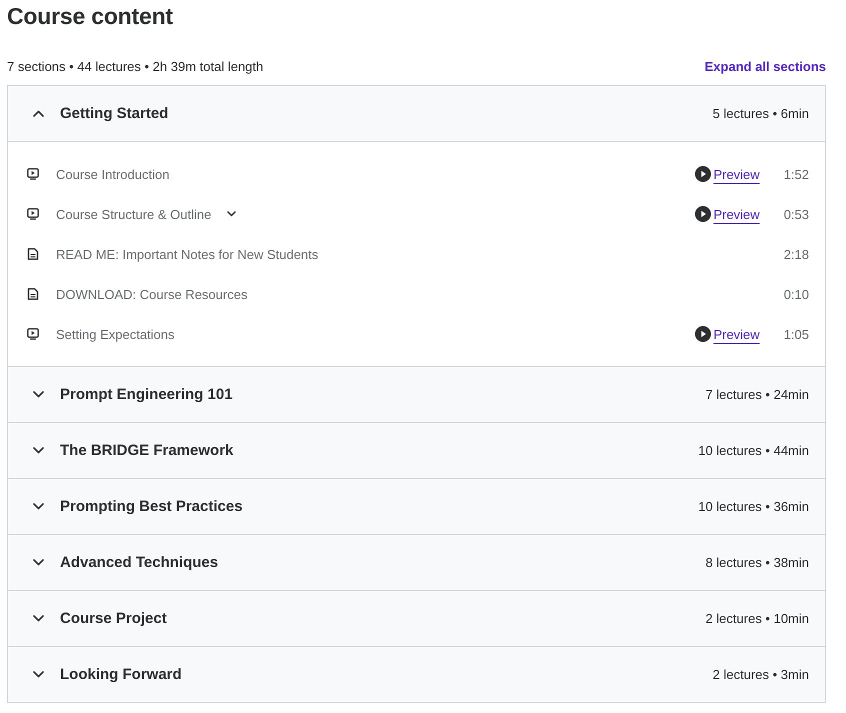 Image resolution: width=846 pixels, height=713 pixels. I want to click on section-meta: 10 lectures • 44min, so click(753, 450).